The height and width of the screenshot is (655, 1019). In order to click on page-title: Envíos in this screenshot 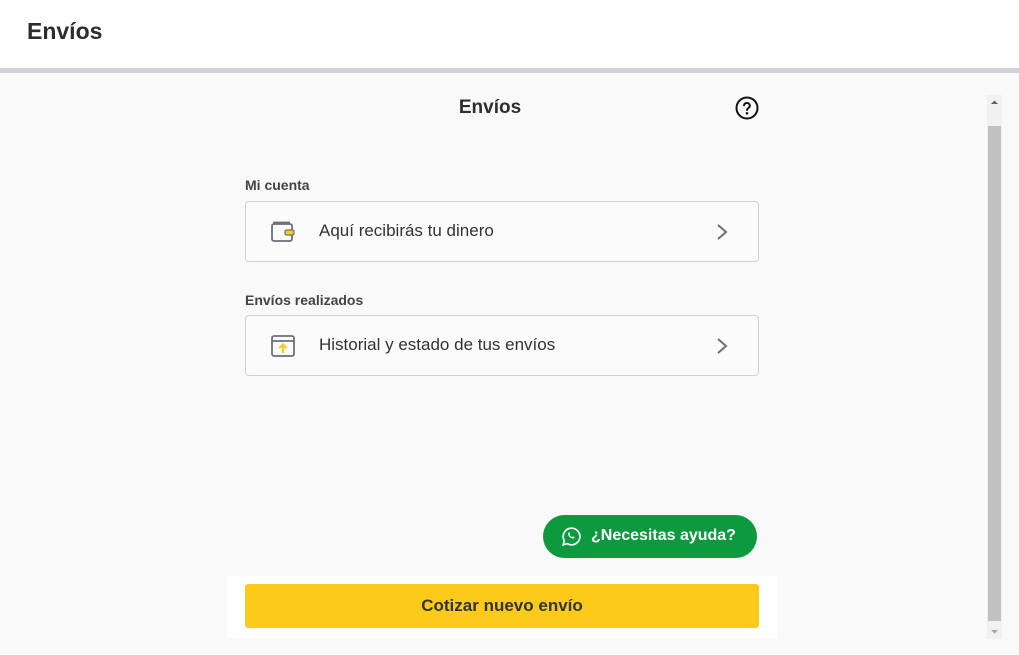, I will do `click(65, 31)`.